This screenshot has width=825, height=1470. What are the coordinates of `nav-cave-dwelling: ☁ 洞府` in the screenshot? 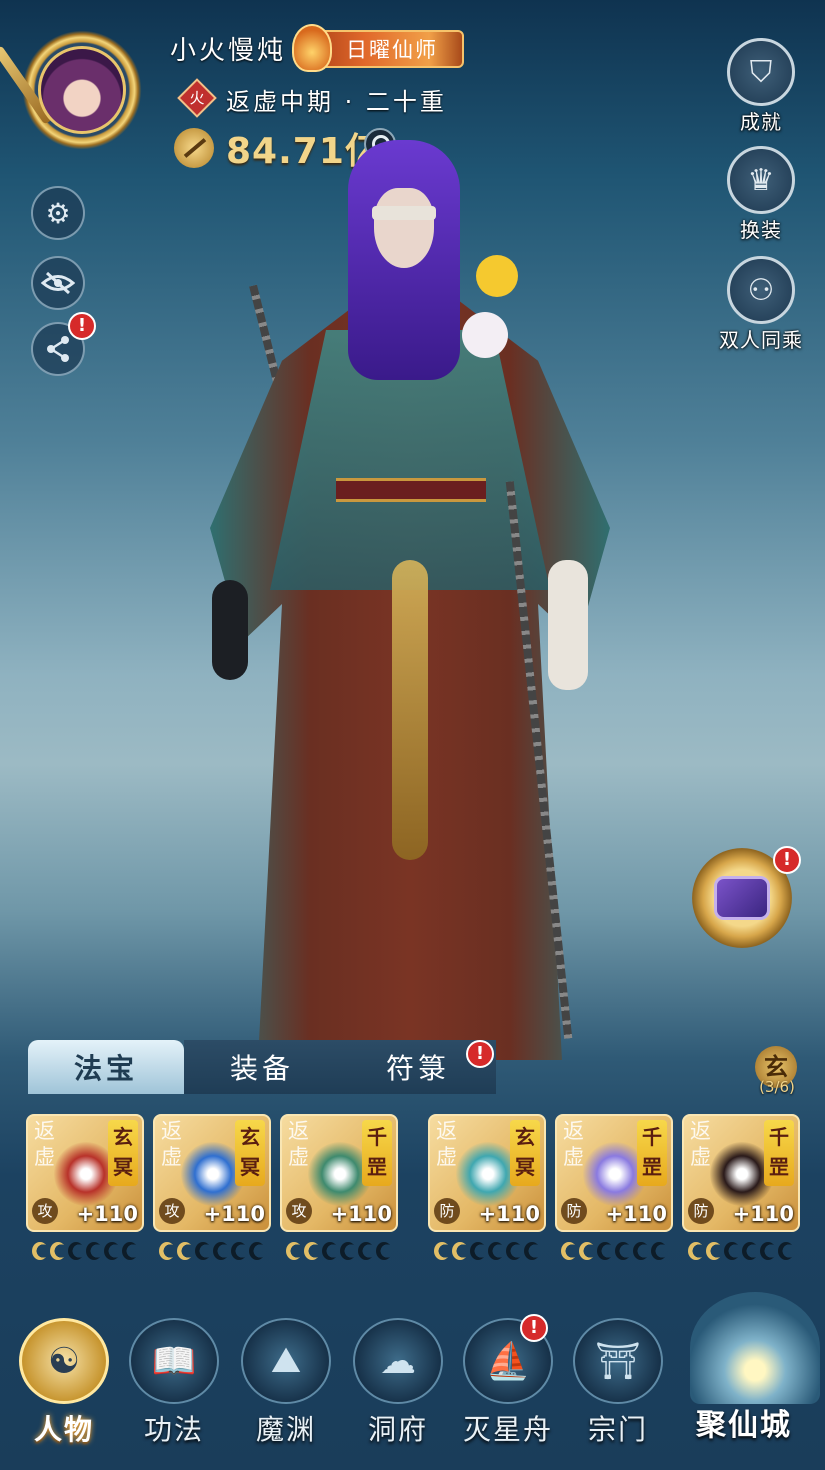 It's located at (398, 1383).